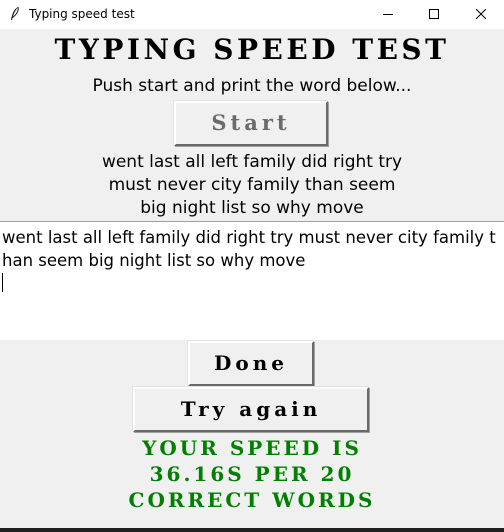 This screenshot has width=504, height=532. I want to click on app-heading: Typing speed test, so click(252, 49).